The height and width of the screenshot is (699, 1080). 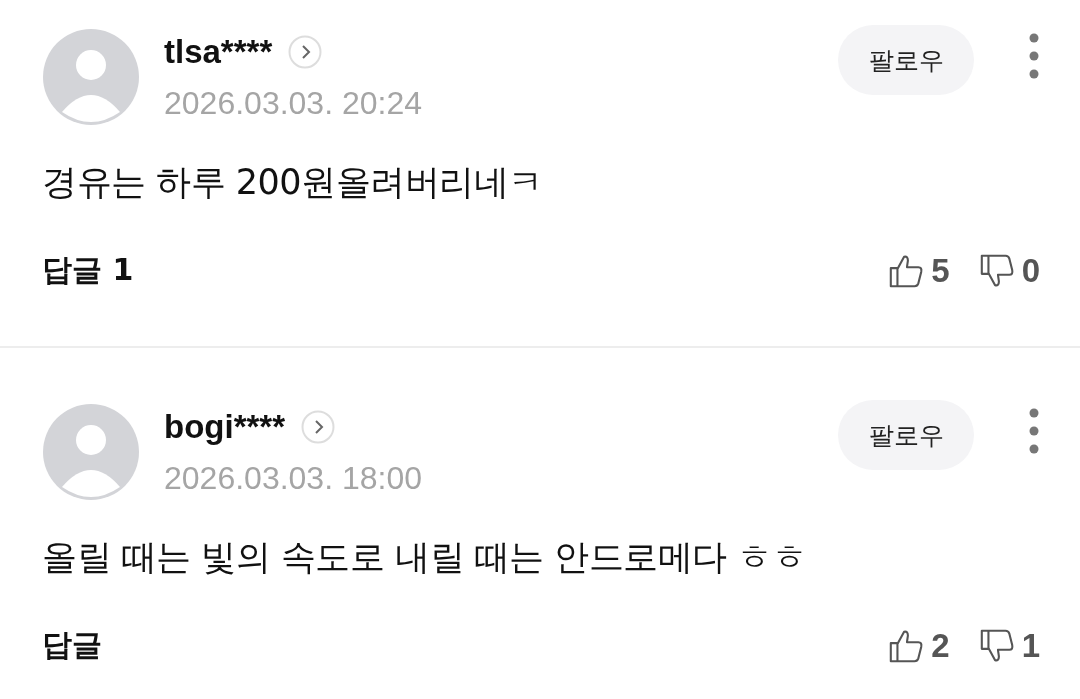 What do you see at coordinates (293, 103) in the screenshot?
I see `comment-date: 2026.03.03. 20:24` at bounding box center [293, 103].